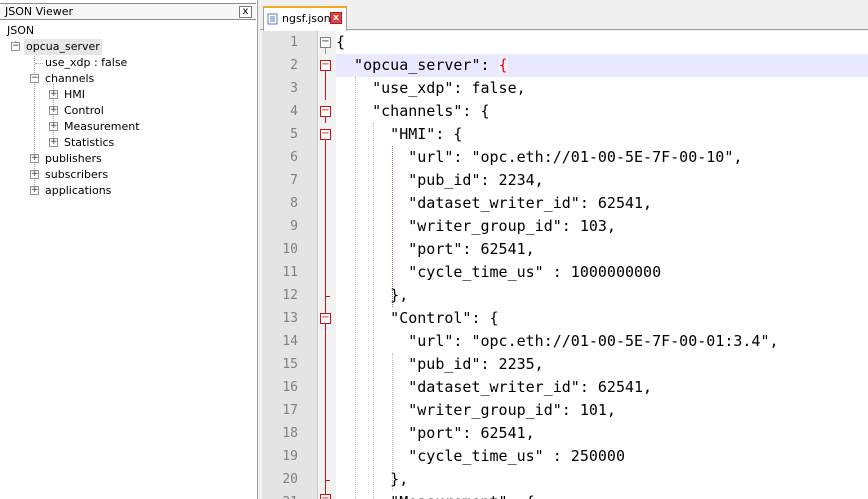 The image size is (868, 499). Describe the element at coordinates (325, 51) in the screenshot. I see `fold-line` at that location.